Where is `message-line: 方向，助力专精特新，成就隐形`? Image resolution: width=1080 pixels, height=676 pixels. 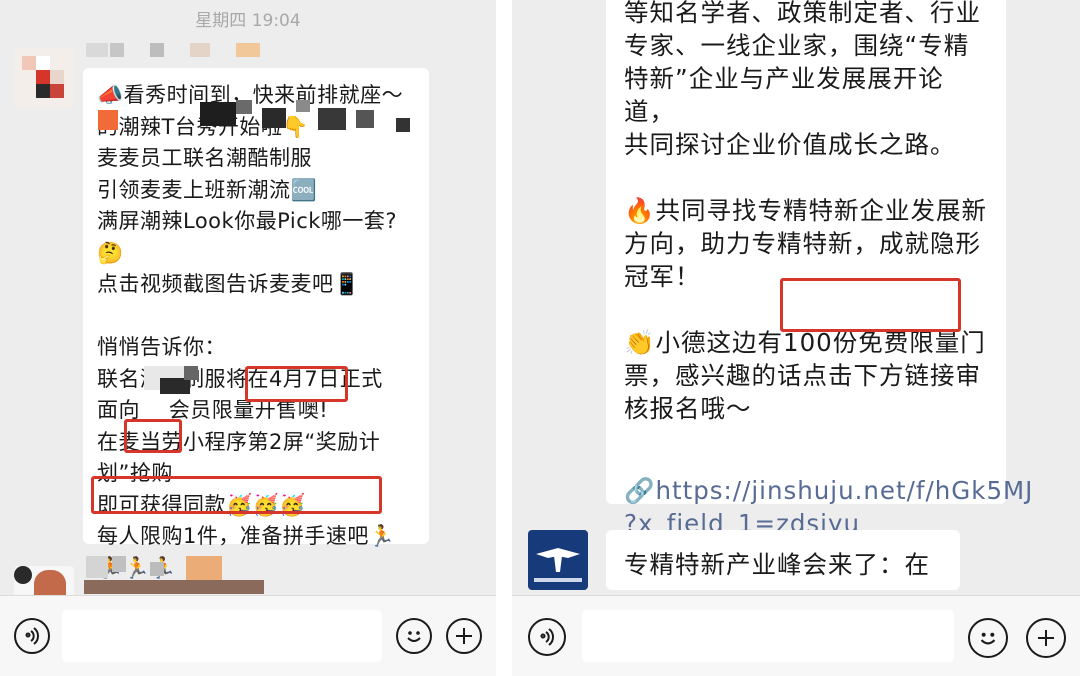 message-line: 方向，助力专精特新，成就隐形 is located at coordinates (802, 243).